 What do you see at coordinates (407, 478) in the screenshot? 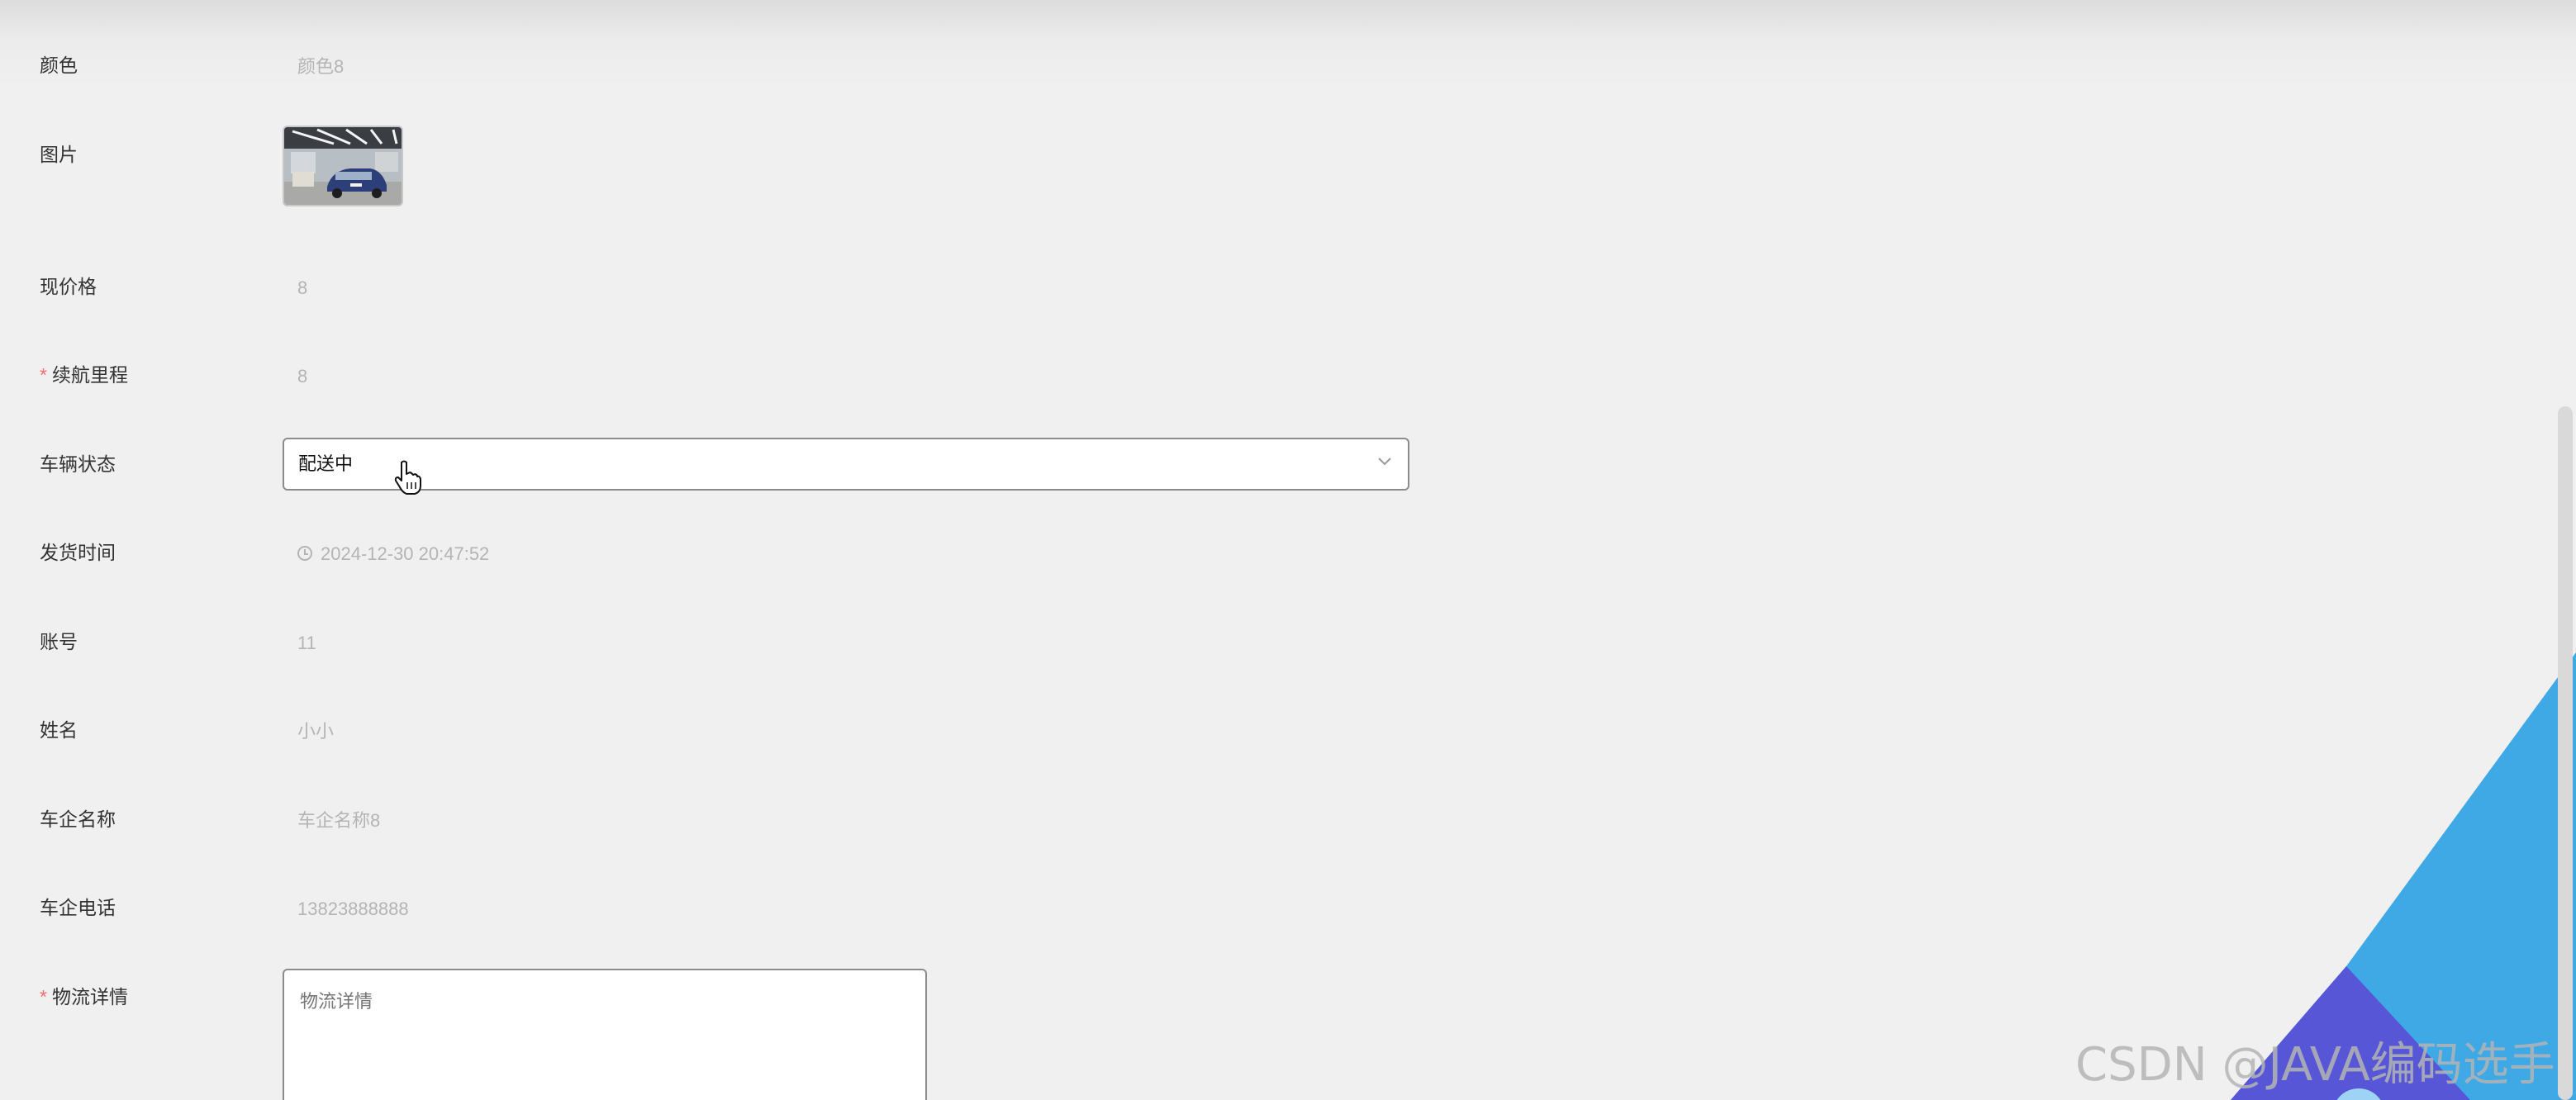
I see `hand-pointer-cursor-icon` at bounding box center [407, 478].